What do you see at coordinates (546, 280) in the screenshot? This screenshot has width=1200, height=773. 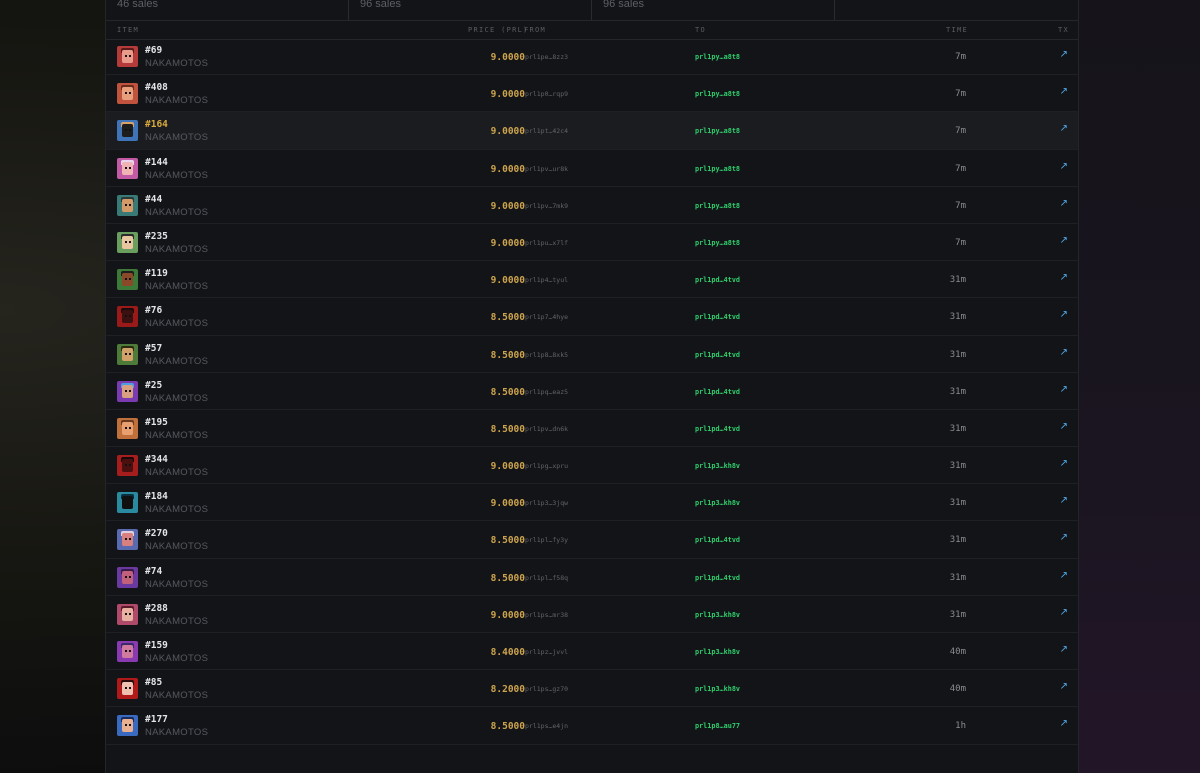 I see `from-address: prl1p4…tyul` at bounding box center [546, 280].